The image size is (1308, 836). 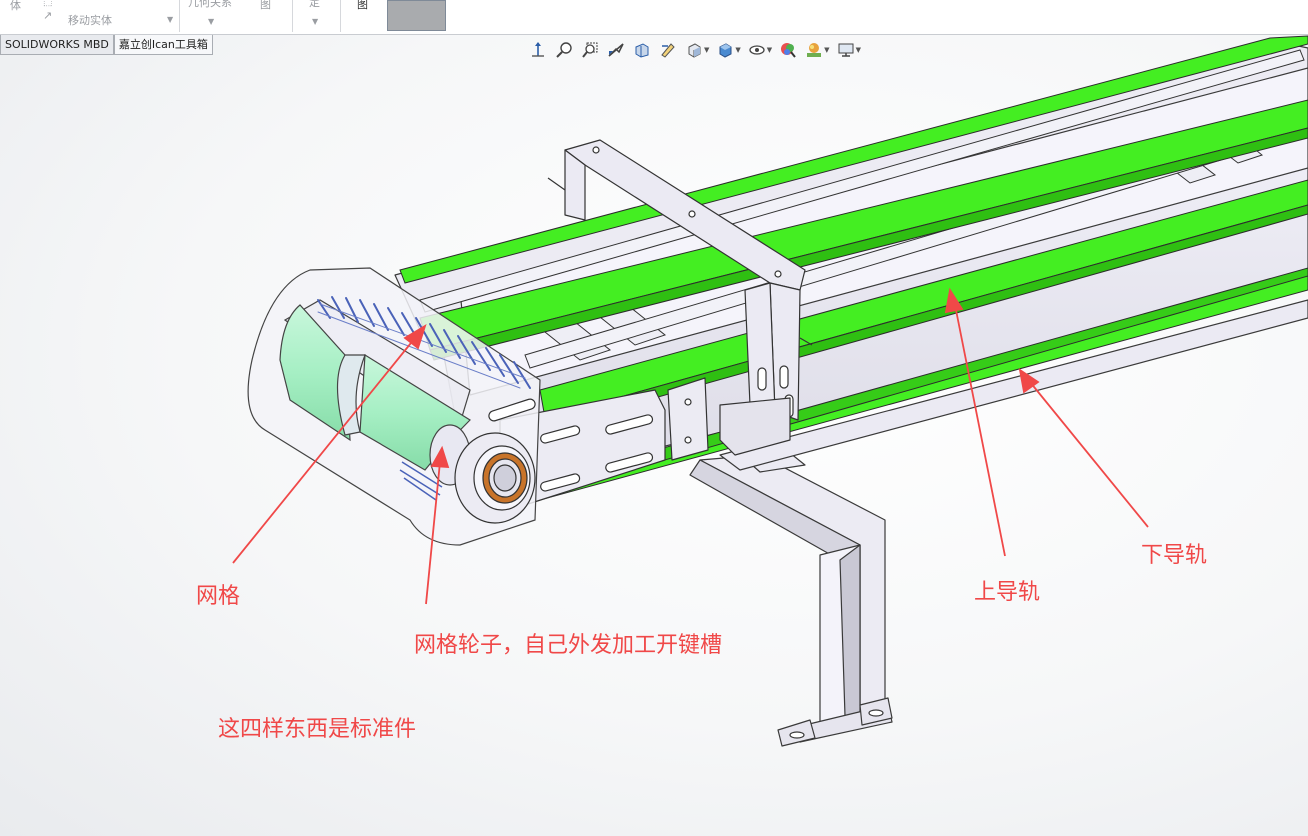 What do you see at coordinates (616, 50) in the screenshot?
I see `previous-view-icon` at bounding box center [616, 50].